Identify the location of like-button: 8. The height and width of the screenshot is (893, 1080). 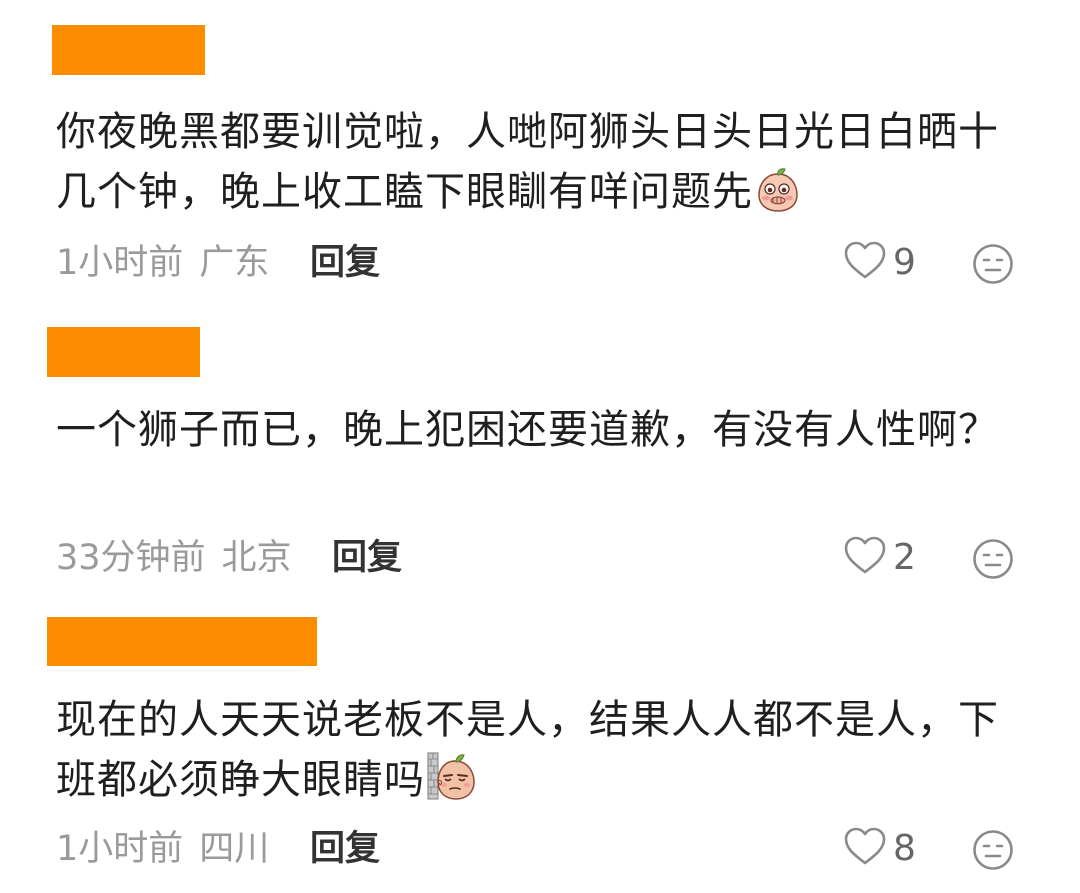
(879, 849).